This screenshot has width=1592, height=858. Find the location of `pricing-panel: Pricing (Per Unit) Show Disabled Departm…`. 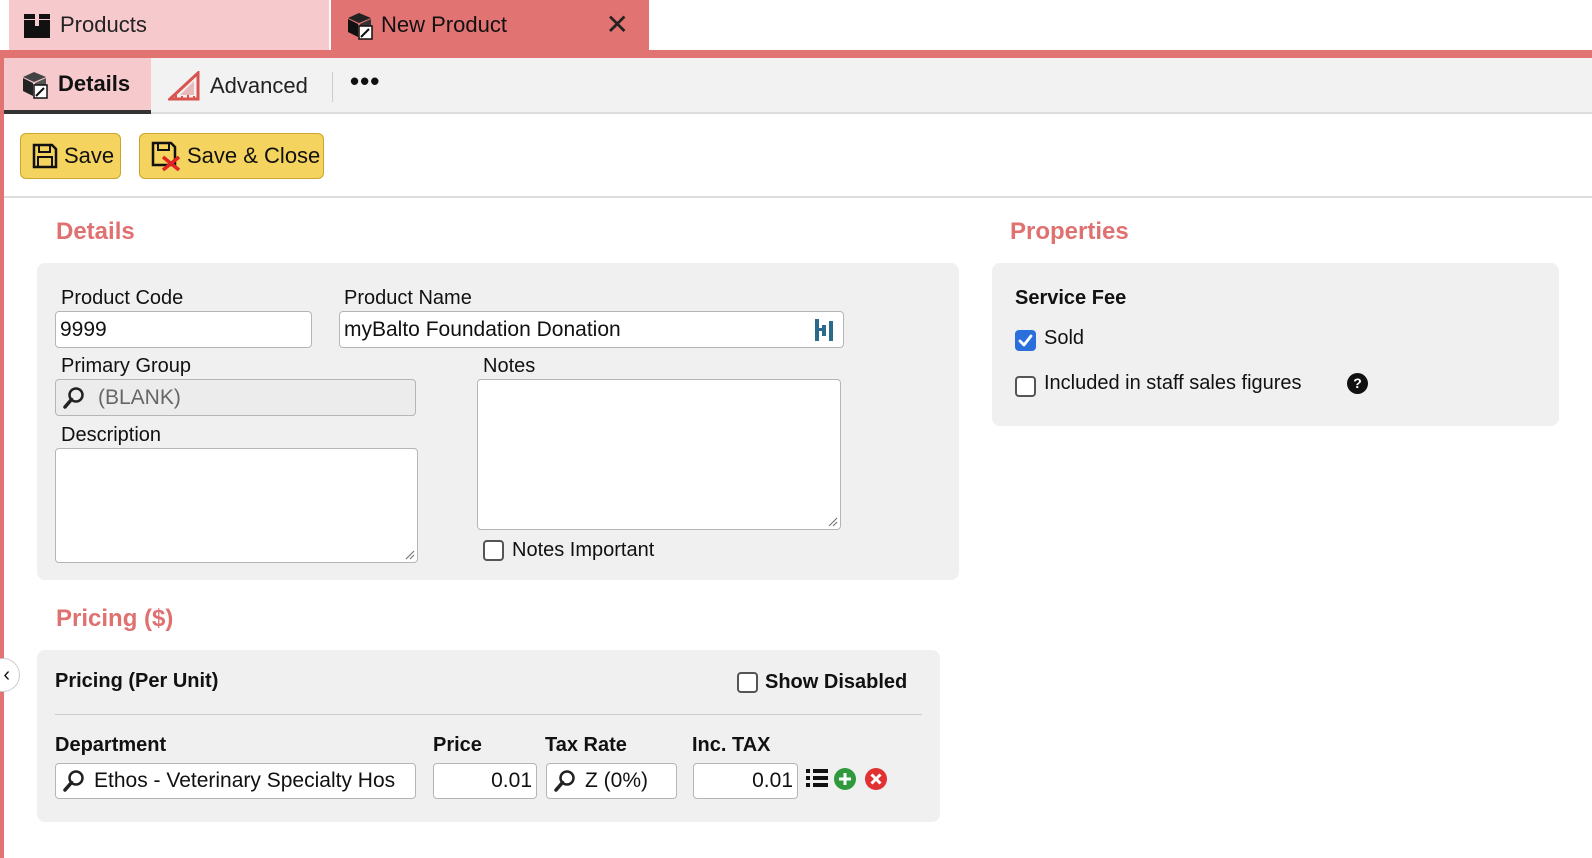

pricing-panel: Pricing (Per Unit) Show Disabled Departm… is located at coordinates (488, 736).